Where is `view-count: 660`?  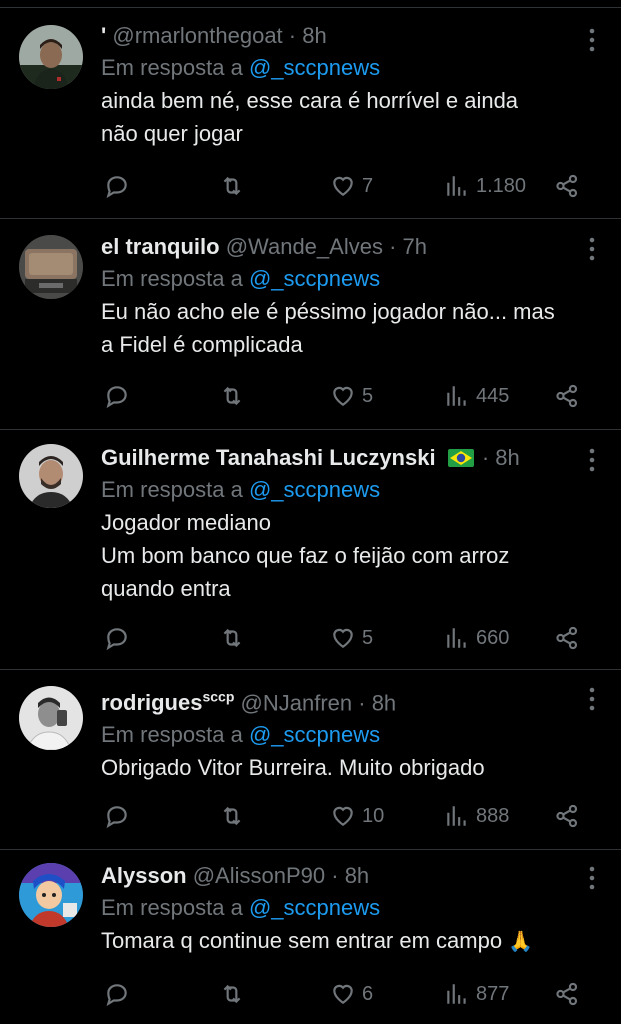 view-count: 660 is located at coordinates (493, 637).